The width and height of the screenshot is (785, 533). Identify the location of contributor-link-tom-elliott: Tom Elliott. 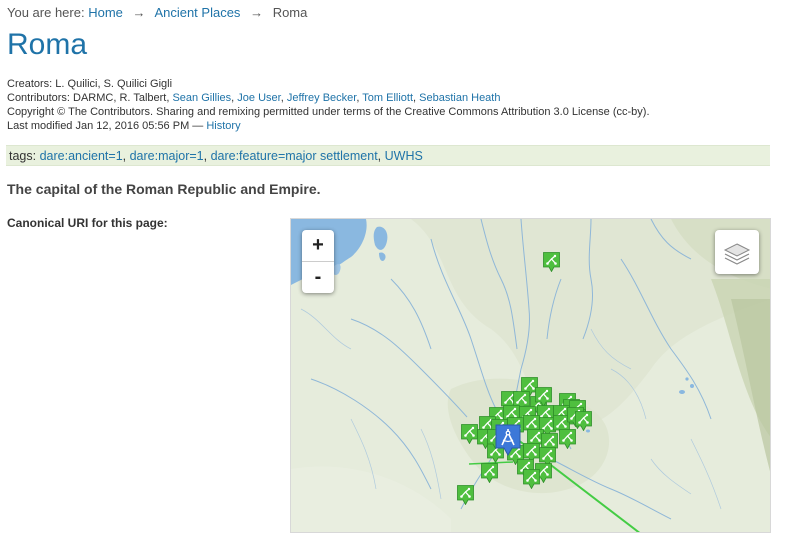
(387, 98).